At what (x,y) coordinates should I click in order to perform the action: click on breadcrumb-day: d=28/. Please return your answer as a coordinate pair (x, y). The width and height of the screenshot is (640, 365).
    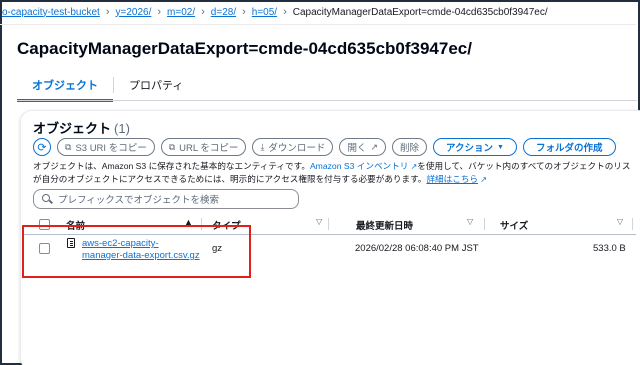
    Looking at the image, I should click on (223, 12).